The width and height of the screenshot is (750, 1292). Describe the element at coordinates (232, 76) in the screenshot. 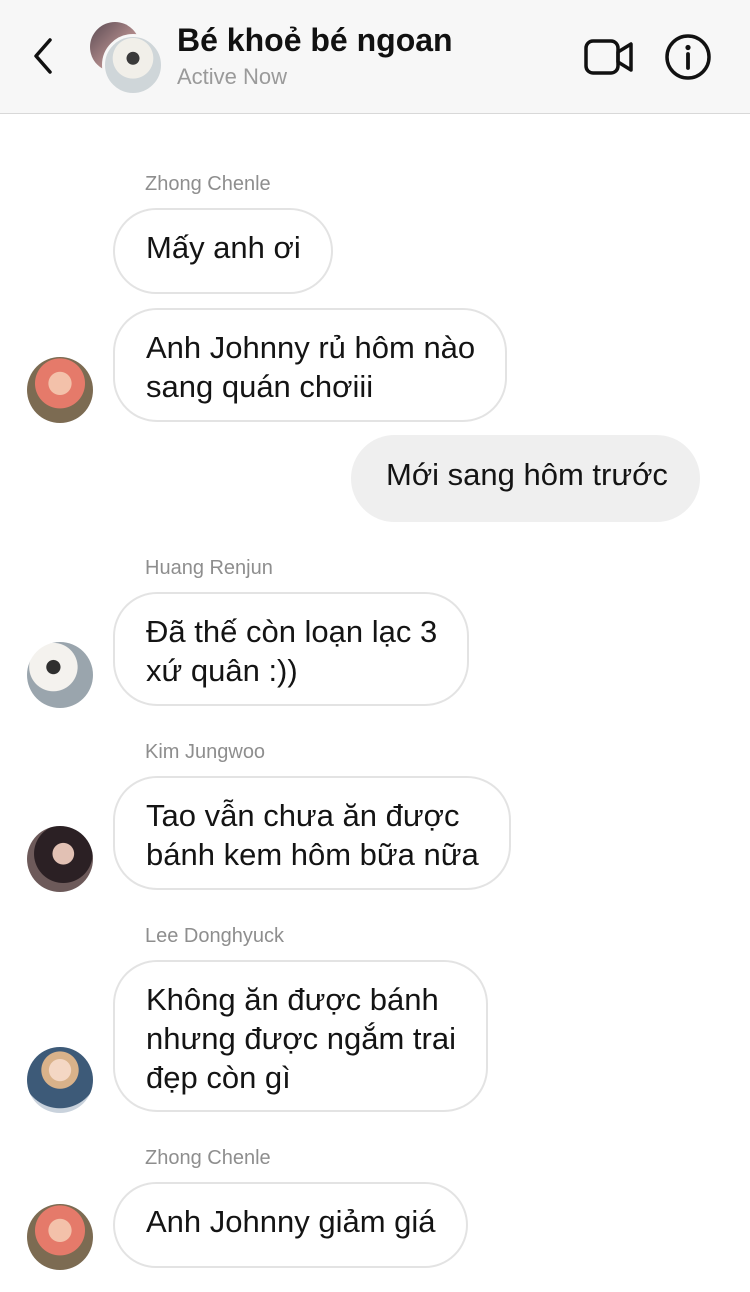

I see `active-status: Active Now` at that location.